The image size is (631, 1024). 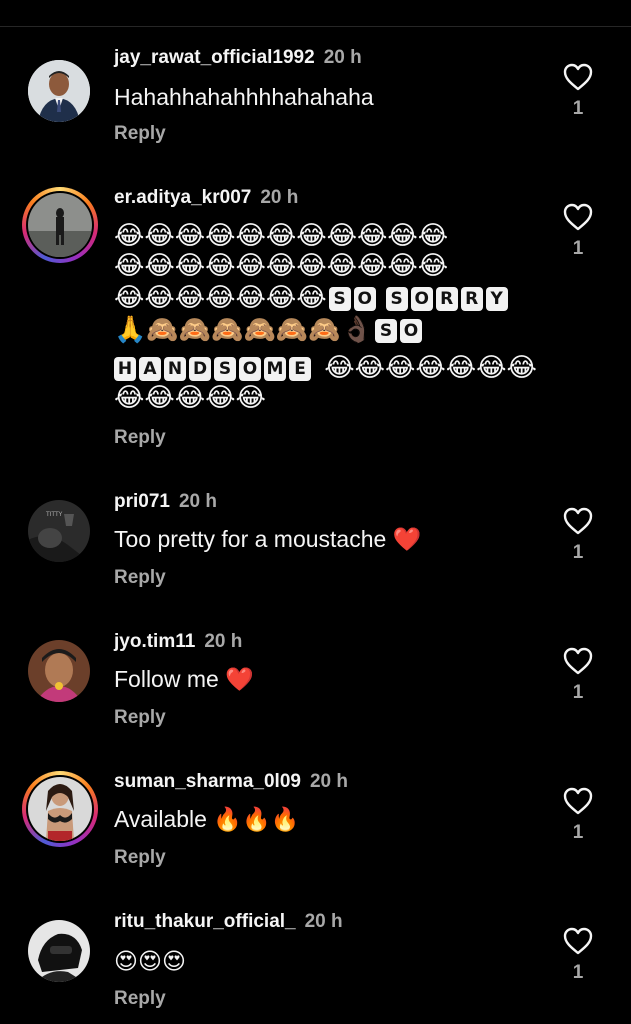 I want to click on comment-text: Too pretty for a moustache ❤️, so click(x=268, y=539).